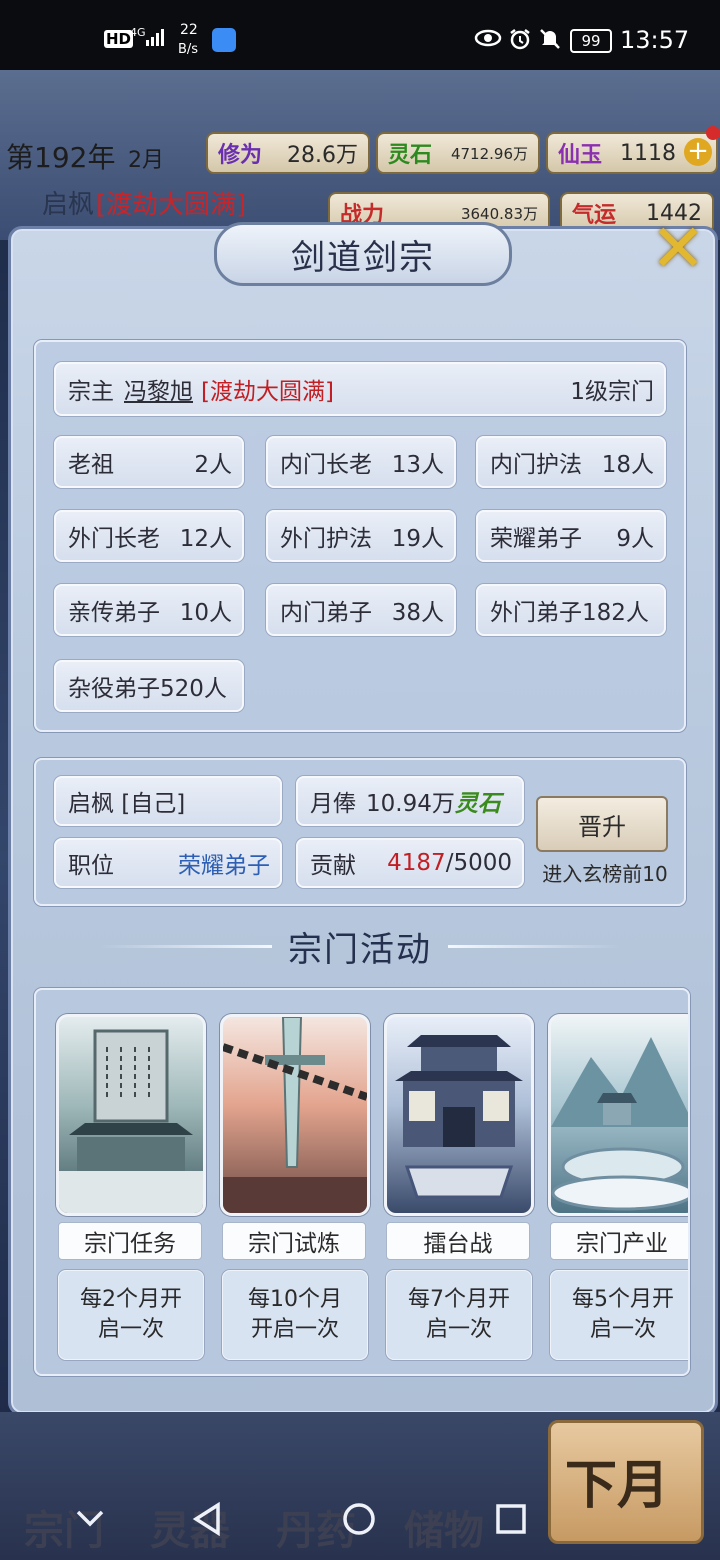  What do you see at coordinates (359, 1521) in the screenshot?
I see `home-icon` at bounding box center [359, 1521].